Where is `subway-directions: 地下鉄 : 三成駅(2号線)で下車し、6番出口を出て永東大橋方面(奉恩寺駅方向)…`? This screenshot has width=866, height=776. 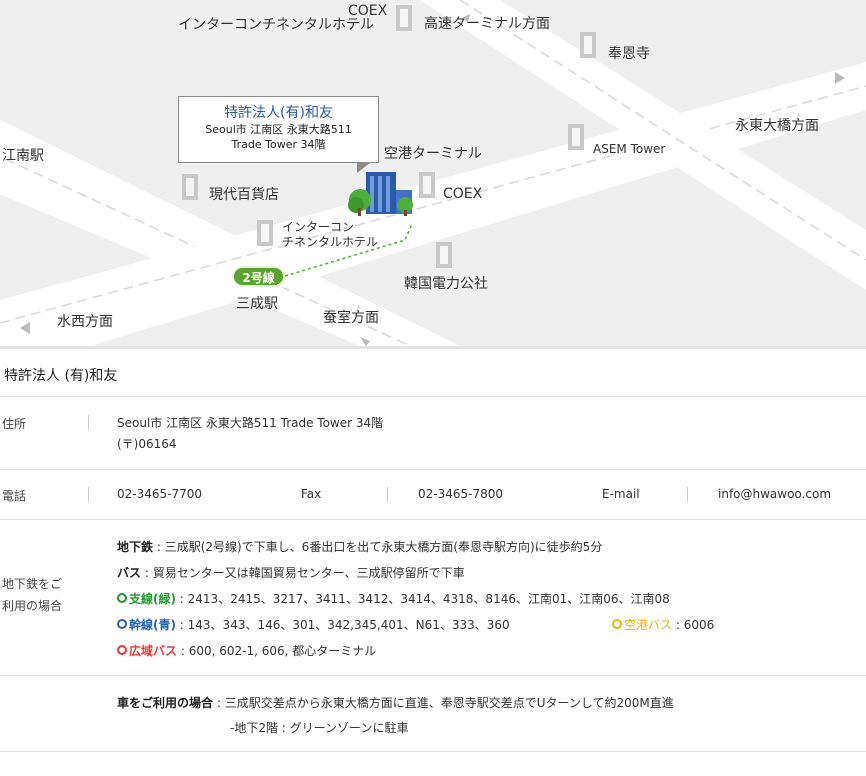 subway-directions: 地下鉄 : 三成駅(2号線)で下車し、6番出口を出て永東大橋方面(奉恩寺駅方向)… is located at coordinates (360, 547).